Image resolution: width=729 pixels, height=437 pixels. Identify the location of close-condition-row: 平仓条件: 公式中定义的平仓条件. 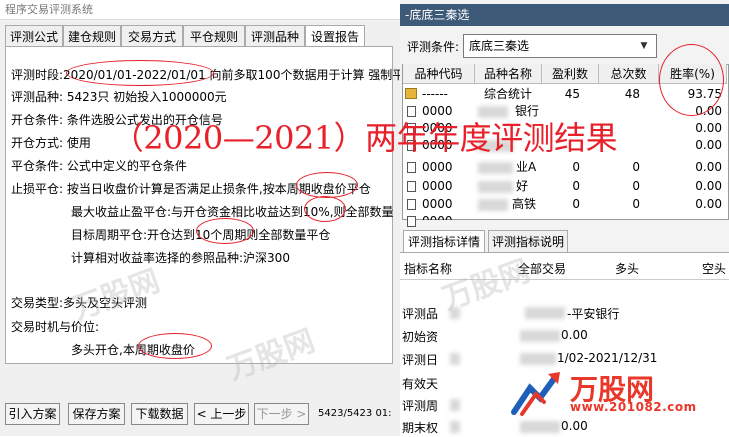
(99, 165).